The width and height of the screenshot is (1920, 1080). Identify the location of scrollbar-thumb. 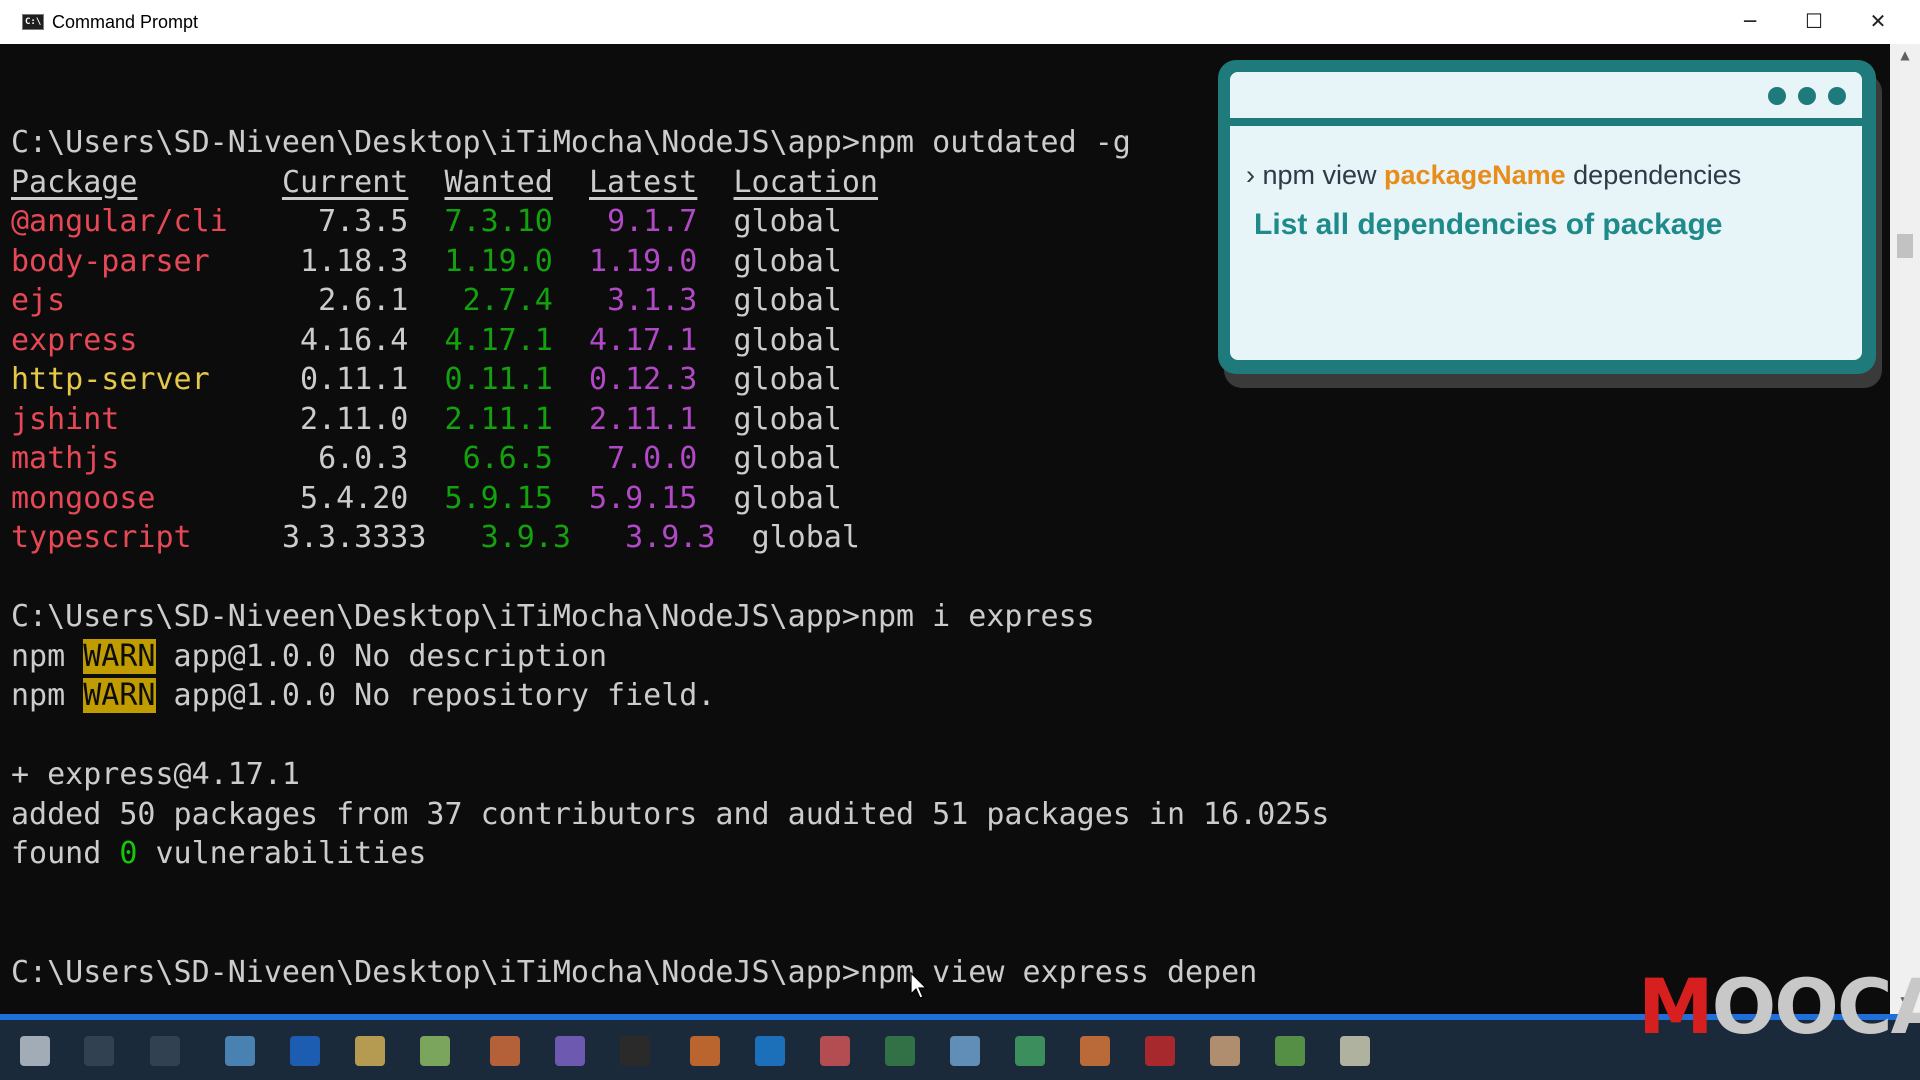
(1905, 246).